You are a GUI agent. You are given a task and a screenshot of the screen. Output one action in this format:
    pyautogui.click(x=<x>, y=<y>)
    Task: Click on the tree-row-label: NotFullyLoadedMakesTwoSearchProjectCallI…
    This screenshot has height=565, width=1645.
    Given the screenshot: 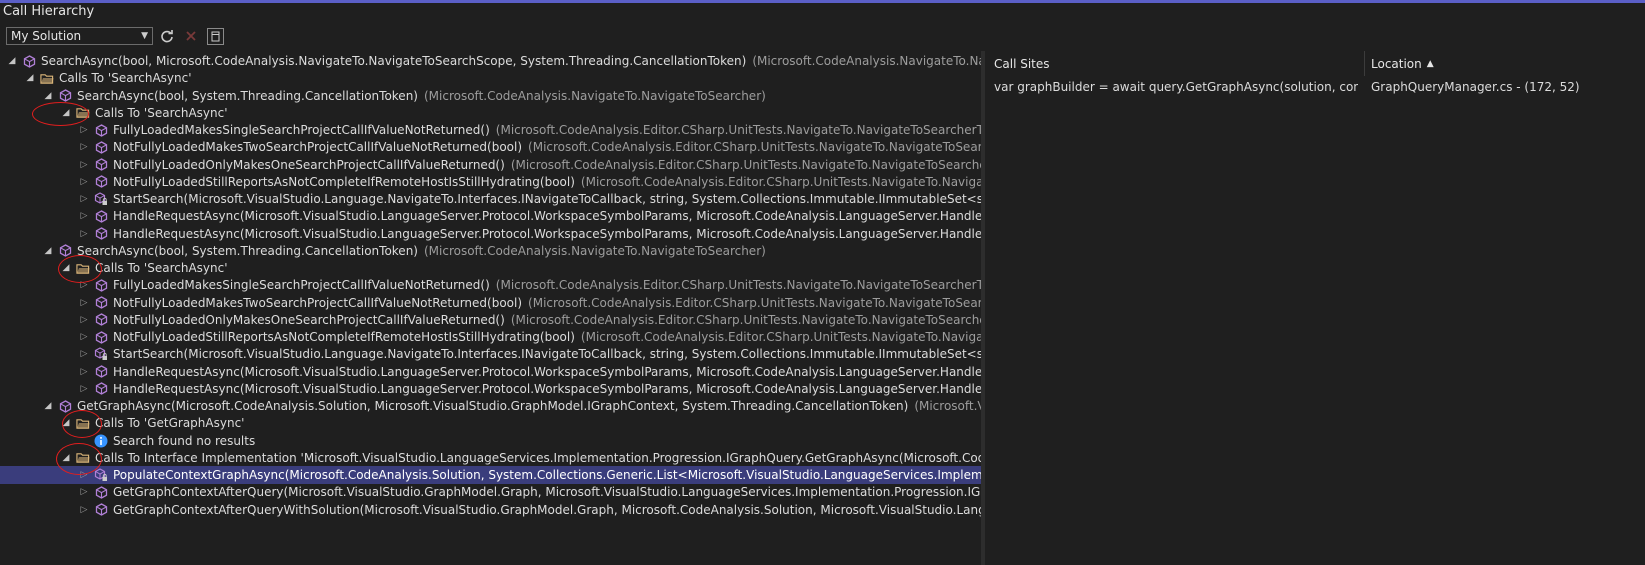 What is the action you would take?
    pyautogui.click(x=318, y=302)
    